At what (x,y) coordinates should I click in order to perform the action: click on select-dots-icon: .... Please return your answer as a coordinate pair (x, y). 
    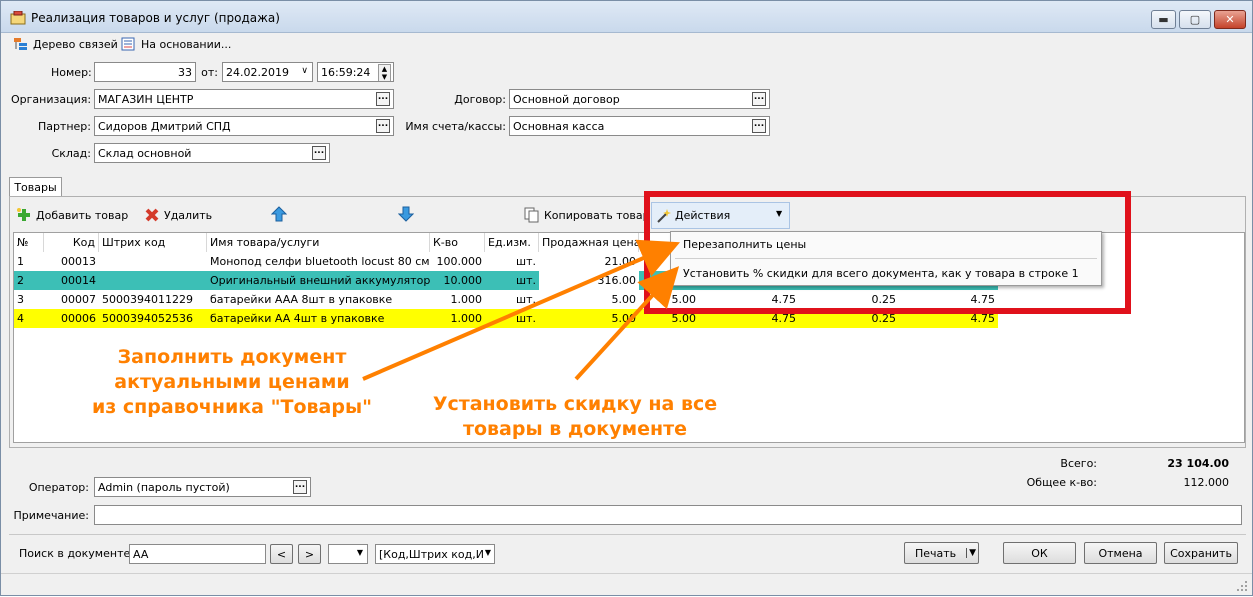
    Looking at the image, I should click on (300, 487).